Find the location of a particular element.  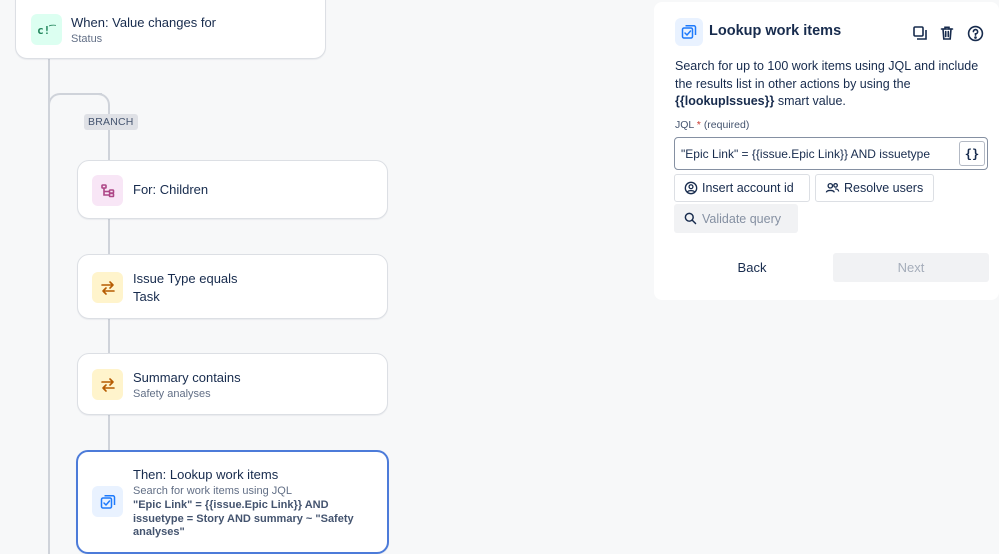

trigger-title: When: Value changes for is located at coordinates (144, 22).